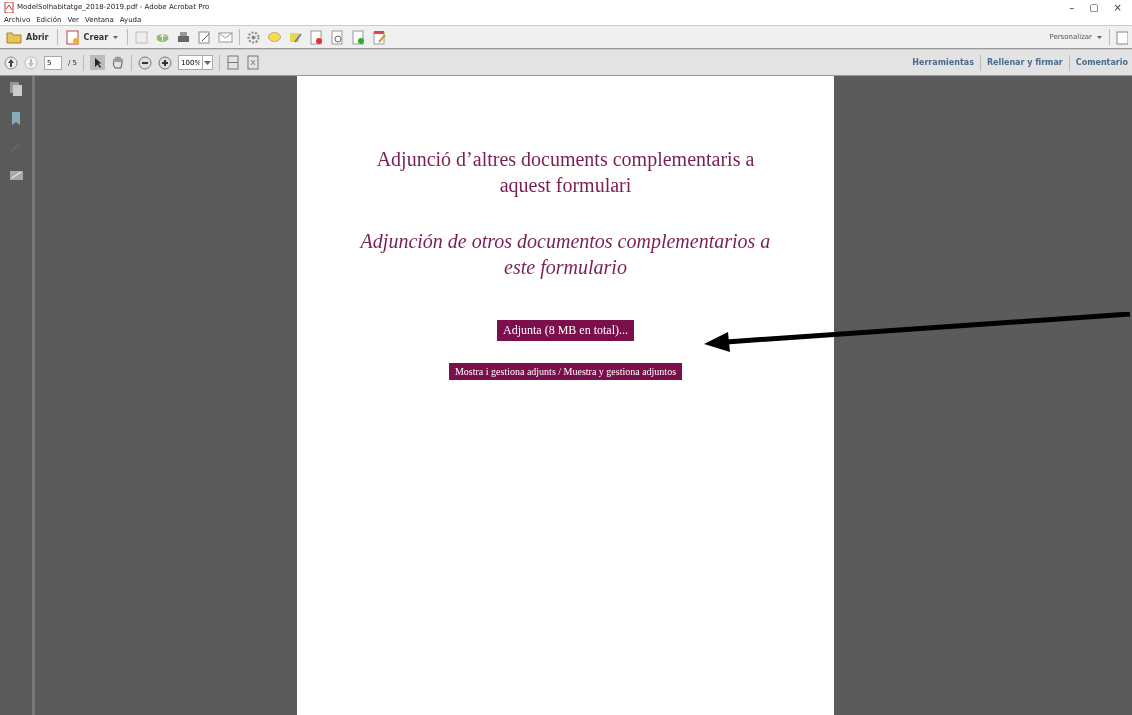 This screenshot has width=1132, height=715. Describe the element at coordinates (565, 254) in the screenshot. I see `document-subheading: Adjunción de otros documentos complementarios a este formulario` at that location.